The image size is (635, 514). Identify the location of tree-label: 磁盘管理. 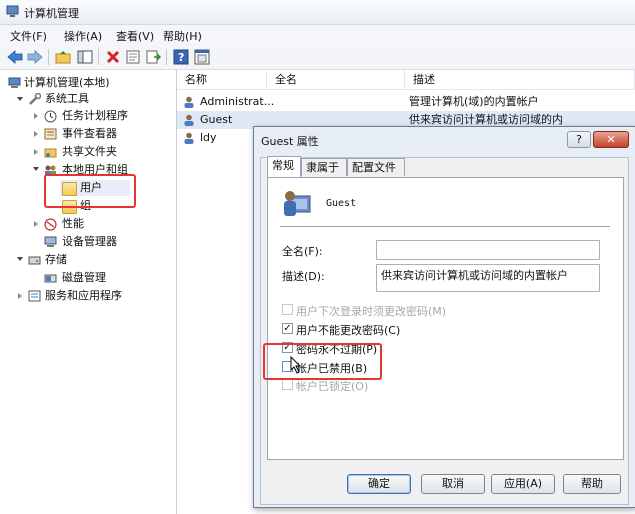
(84, 277).